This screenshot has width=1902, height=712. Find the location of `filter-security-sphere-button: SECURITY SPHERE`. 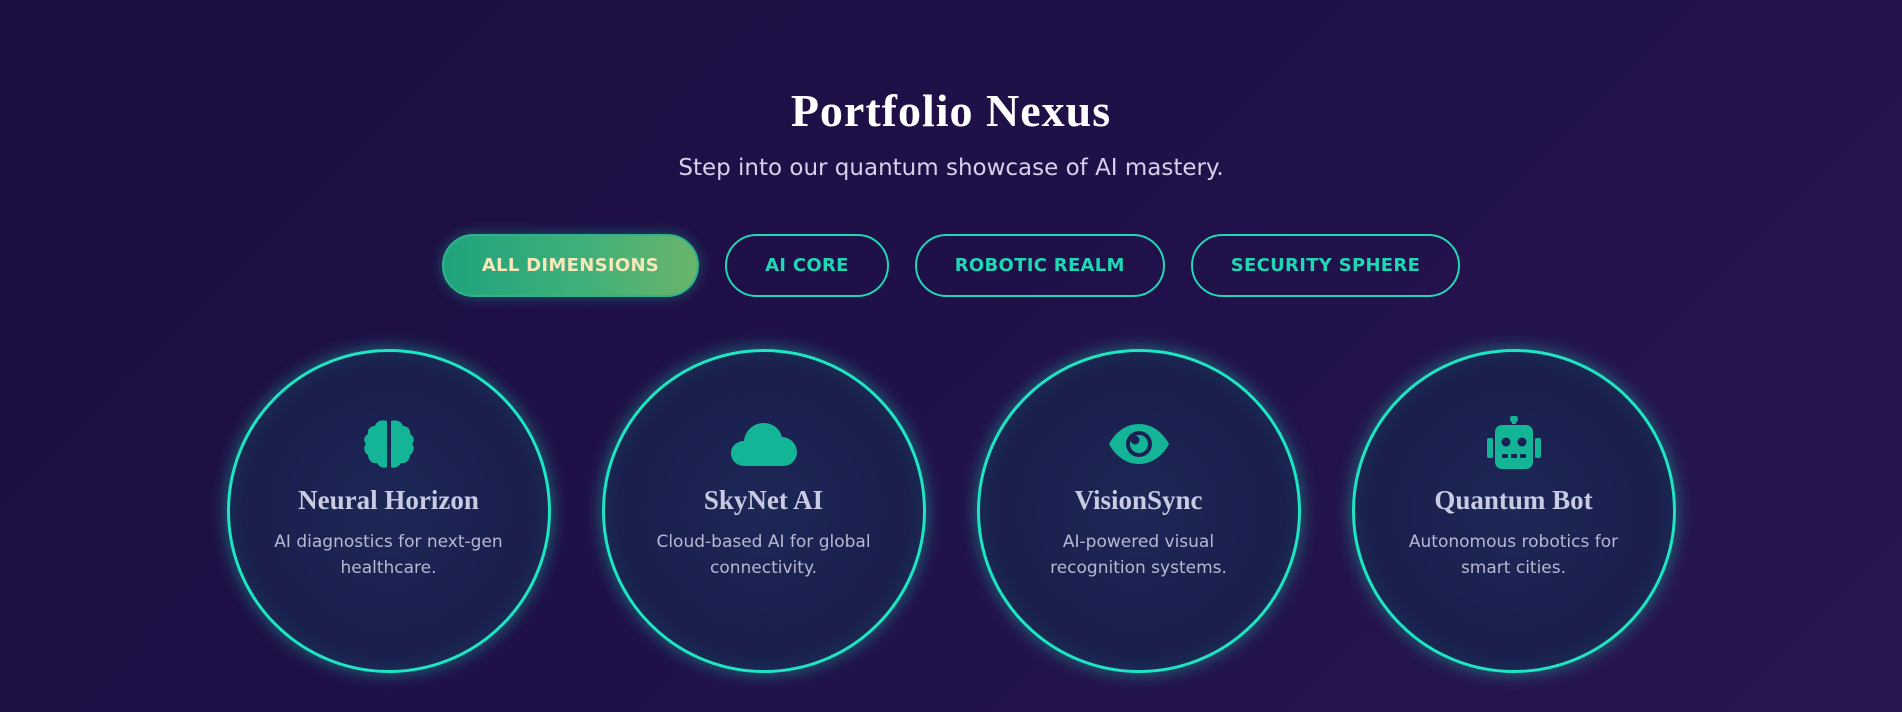

filter-security-sphere-button: SECURITY SPHERE is located at coordinates (1325, 265).